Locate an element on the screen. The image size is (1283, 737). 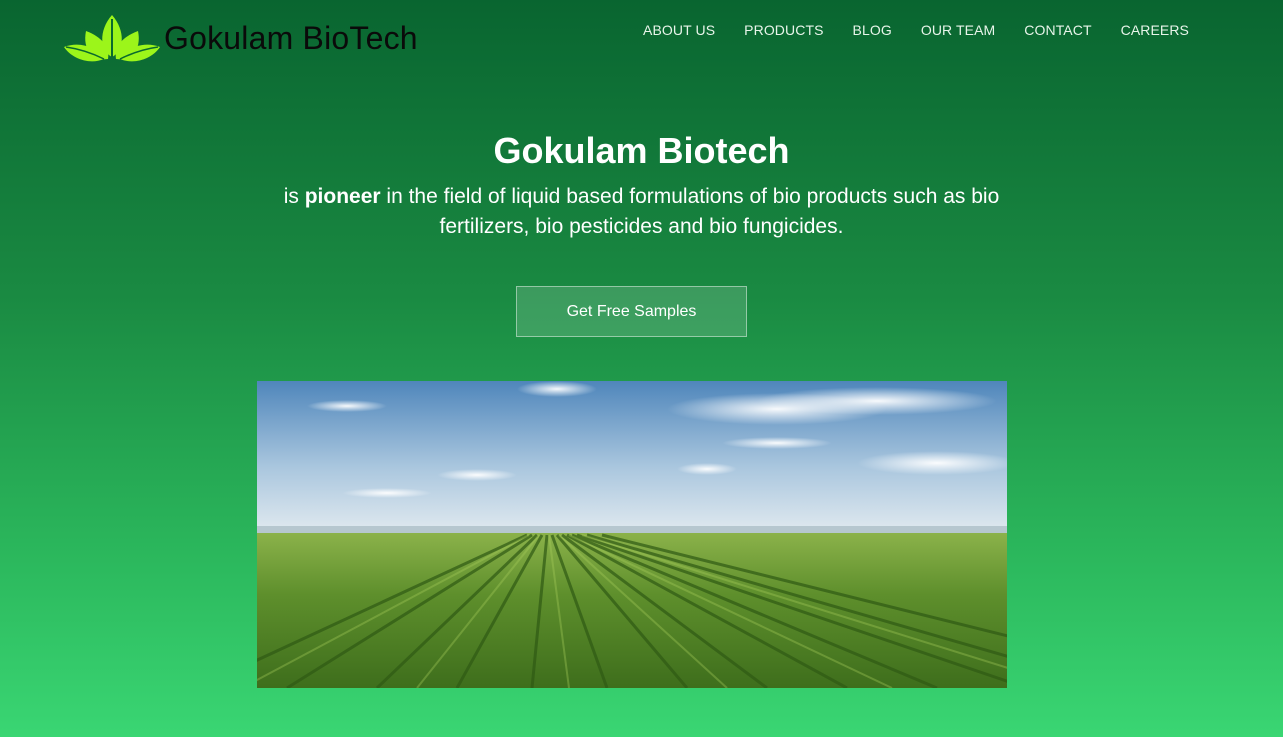
subtitle-prefix: is is located at coordinates (294, 196).